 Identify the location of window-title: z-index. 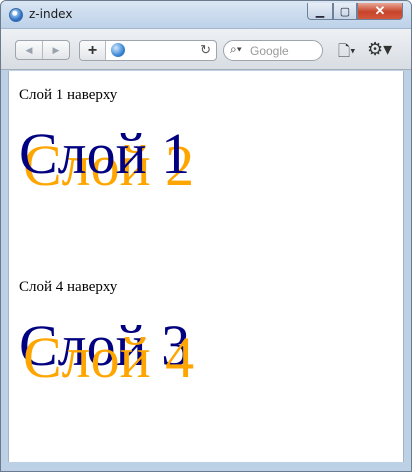
(51, 14).